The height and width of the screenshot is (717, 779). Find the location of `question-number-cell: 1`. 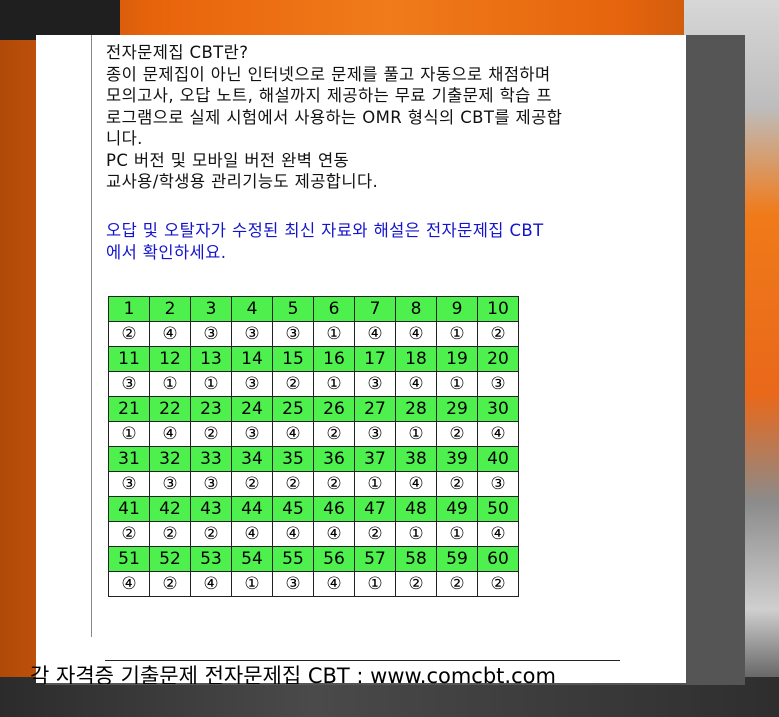

question-number-cell: 1 is located at coordinates (129, 309).